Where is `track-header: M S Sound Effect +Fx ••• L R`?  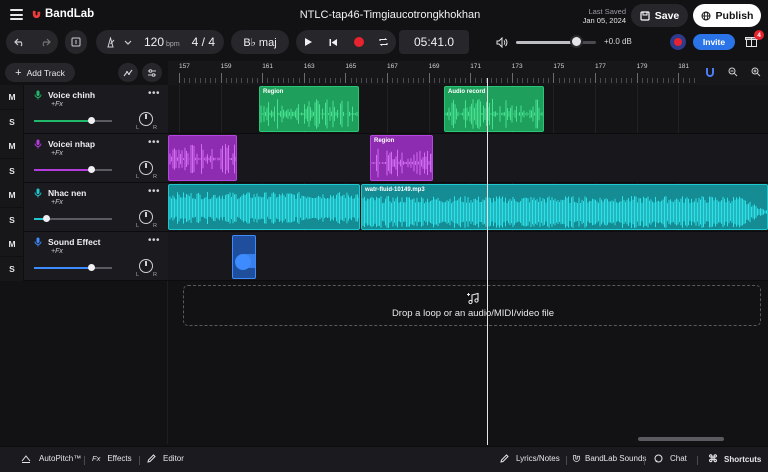 track-header: M S Sound Effect +Fx ••• L R is located at coordinates (84, 256).